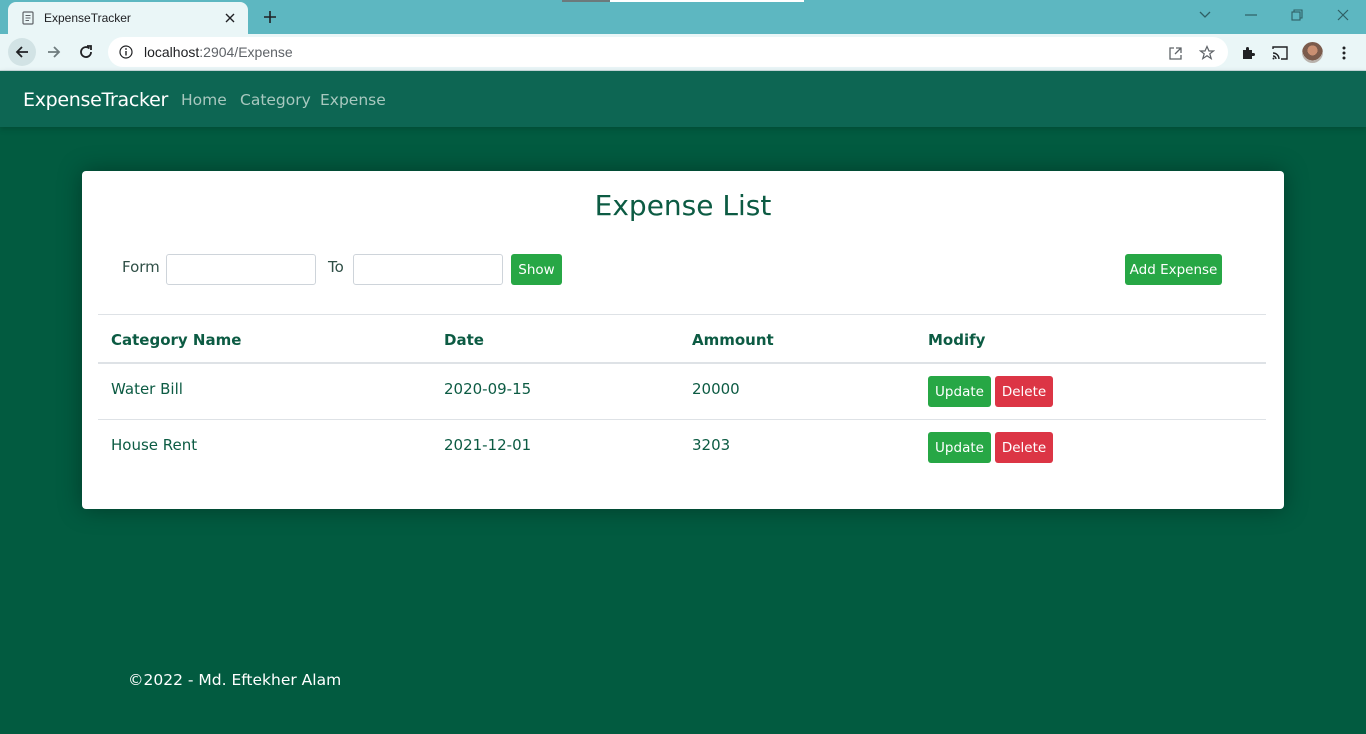  I want to click on minimize-window-icon, so click(1251, 15).